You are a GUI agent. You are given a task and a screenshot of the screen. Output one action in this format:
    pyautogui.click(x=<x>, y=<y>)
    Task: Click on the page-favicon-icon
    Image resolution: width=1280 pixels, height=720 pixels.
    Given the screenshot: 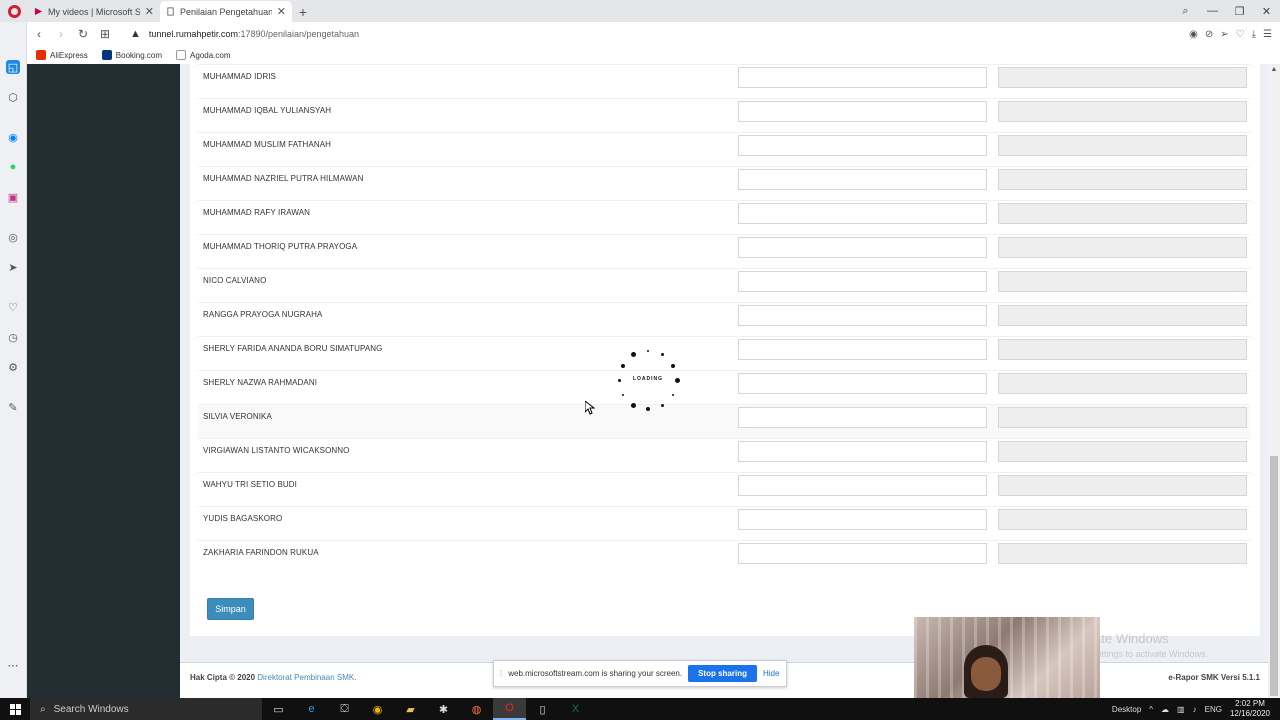 What is the action you would take?
    pyautogui.click(x=170, y=11)
    